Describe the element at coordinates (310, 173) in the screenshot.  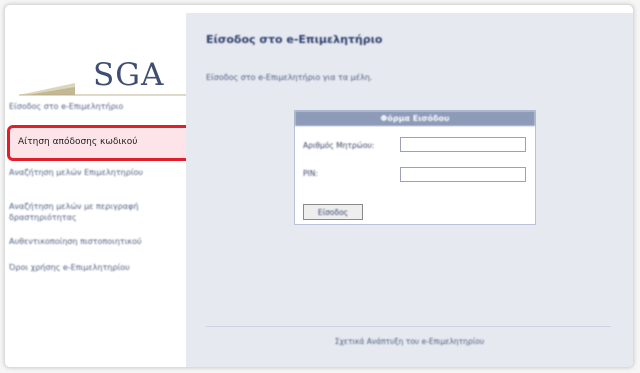
I see `pin-label: PIN:` at that location.